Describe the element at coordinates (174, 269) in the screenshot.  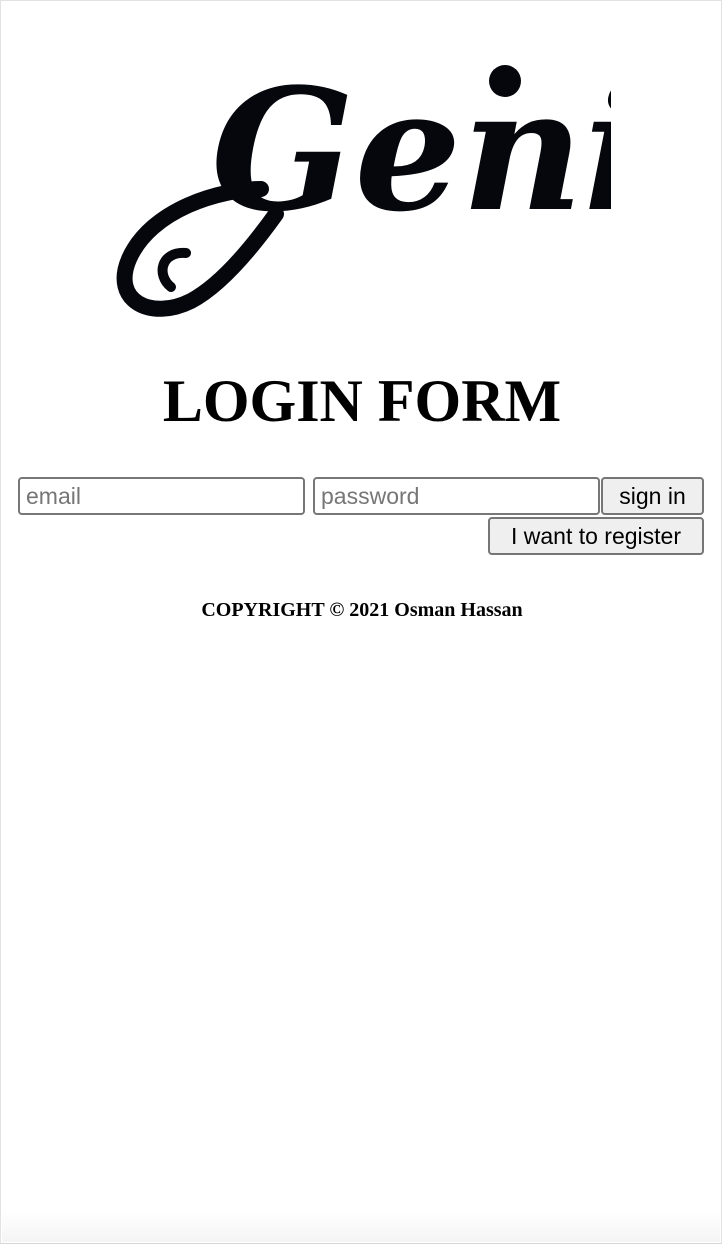
I see `logo-swash-curl` at that location.